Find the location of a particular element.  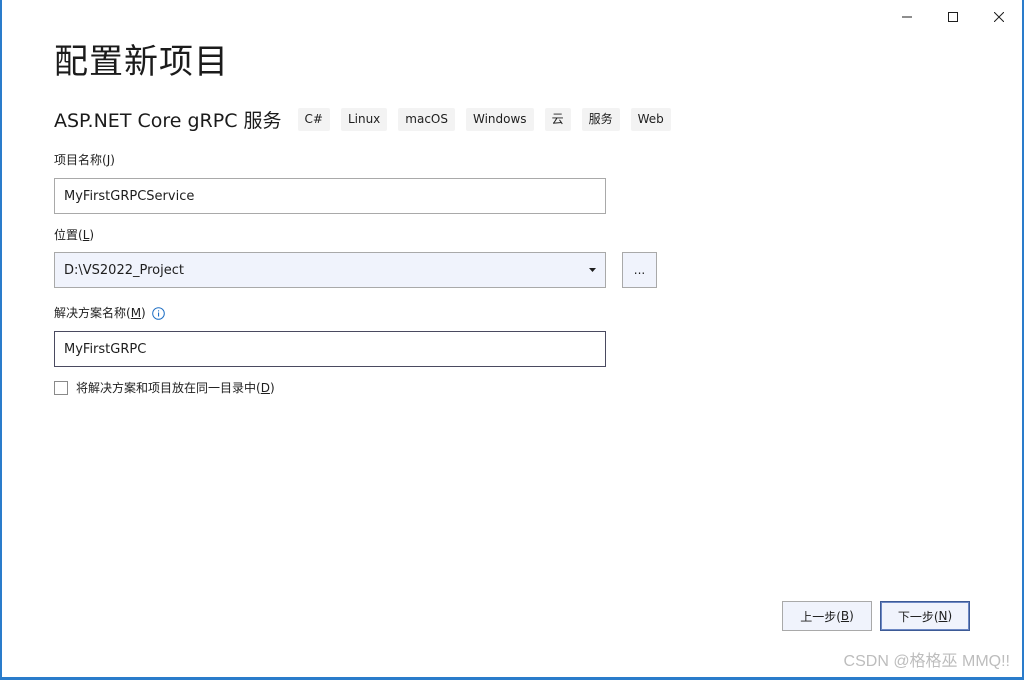

minimize-icon is located at coordinates (907, 17).